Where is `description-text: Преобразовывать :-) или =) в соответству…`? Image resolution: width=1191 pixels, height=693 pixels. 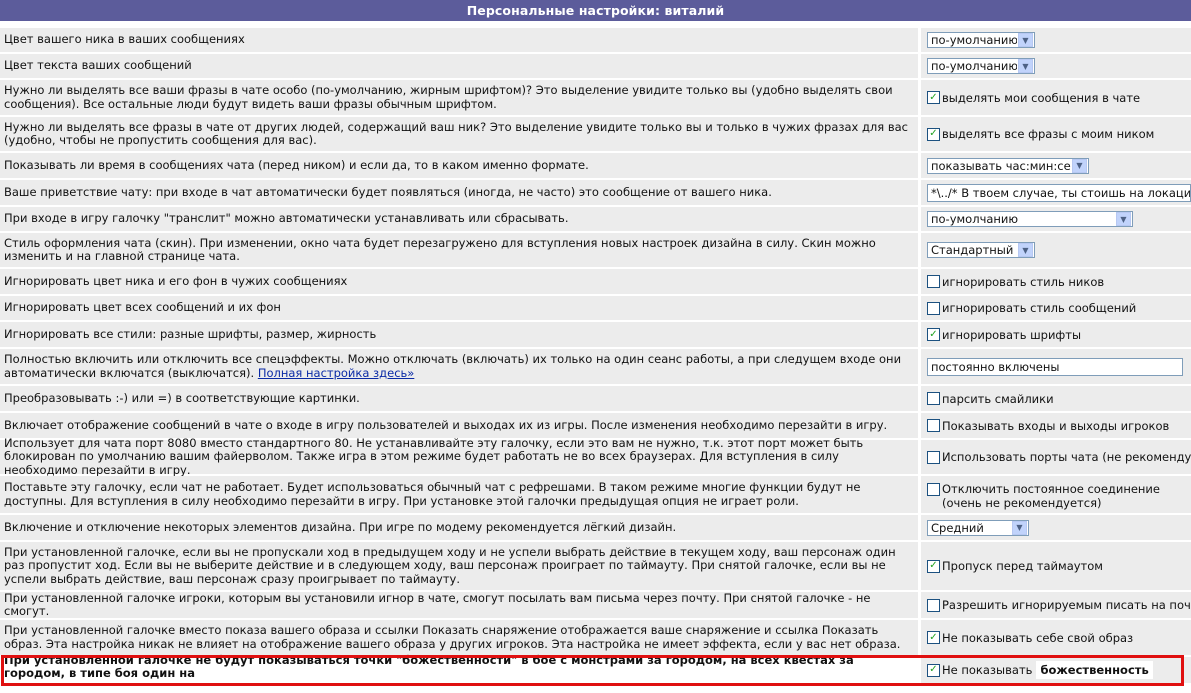 description-text: Преобразовывать :-) или =) в соответству… is located at coordinates (182, 397).